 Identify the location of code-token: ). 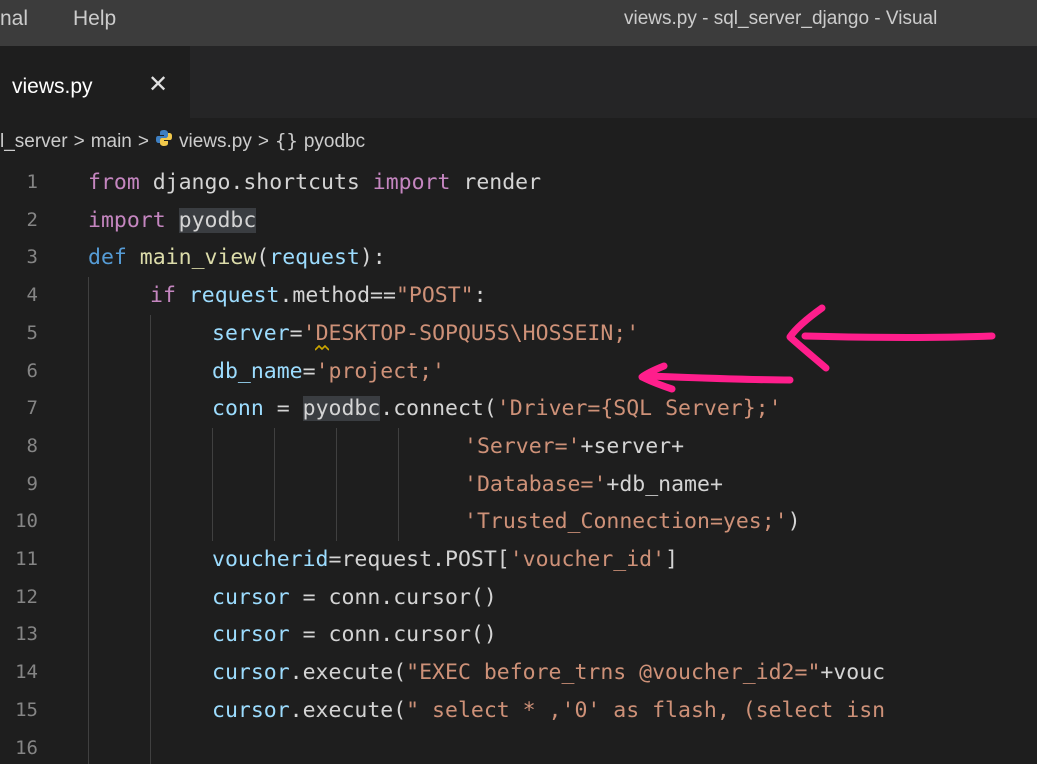
(794, 522).